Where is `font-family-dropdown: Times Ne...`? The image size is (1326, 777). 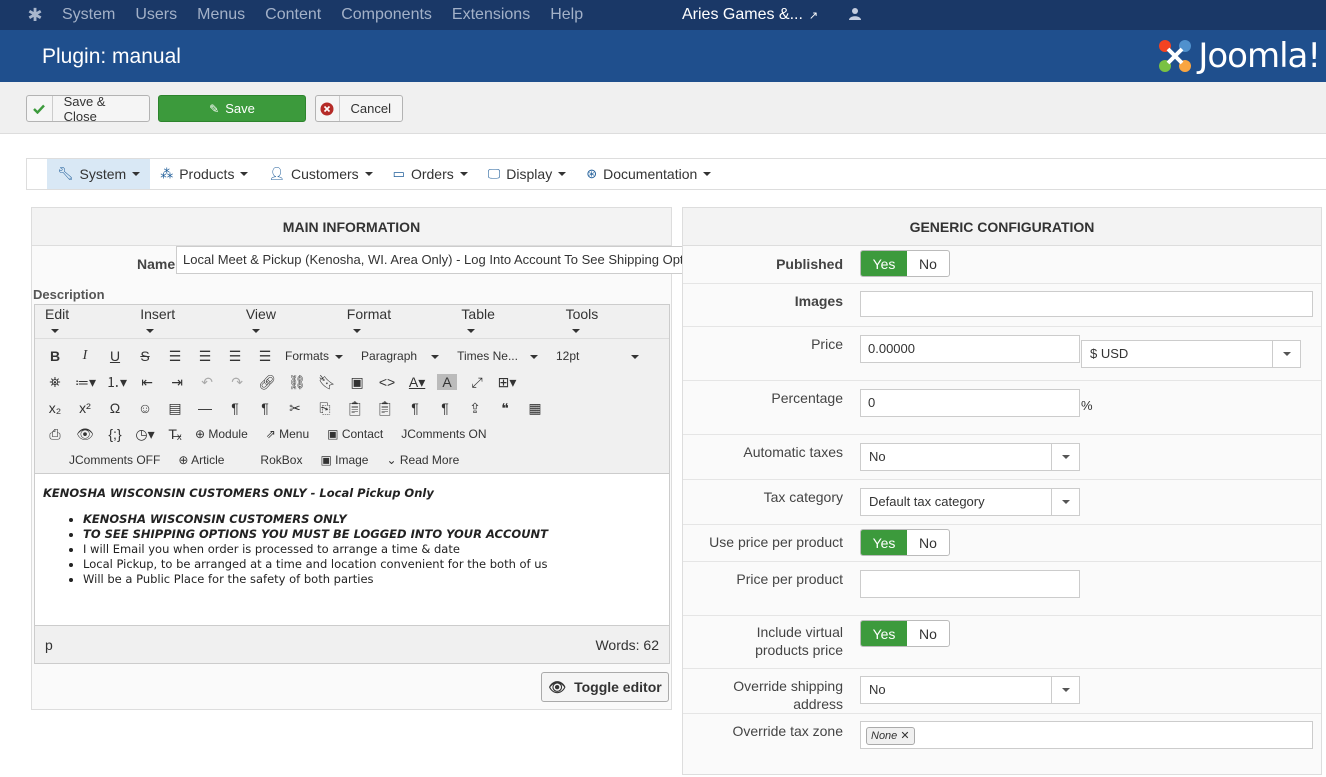
font-family-dropdown: Times Ne... is located at coordinates (497, 356).